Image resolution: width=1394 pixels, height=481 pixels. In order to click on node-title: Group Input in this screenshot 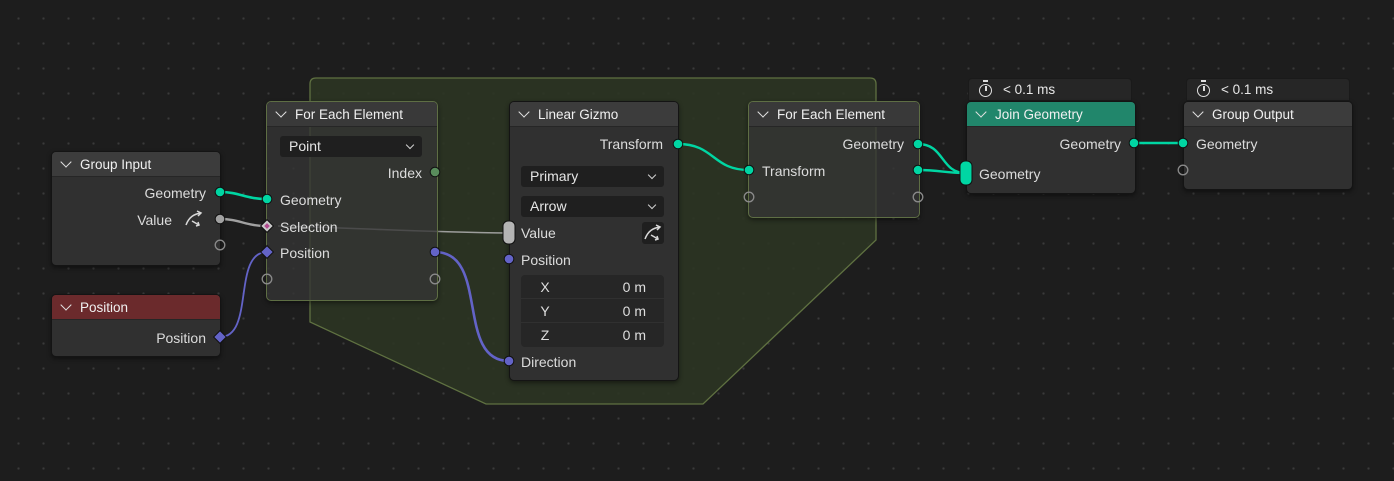, I will do `click(116, 164)`.